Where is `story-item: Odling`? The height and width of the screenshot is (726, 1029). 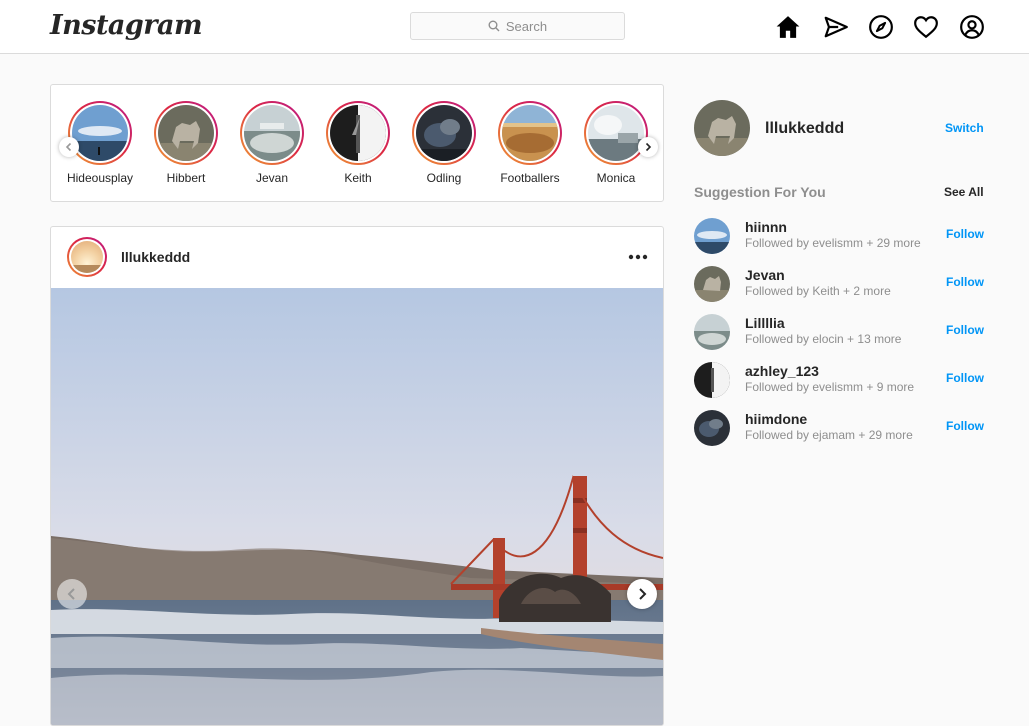
story-item: Odling is located at coordinates (444, 143).